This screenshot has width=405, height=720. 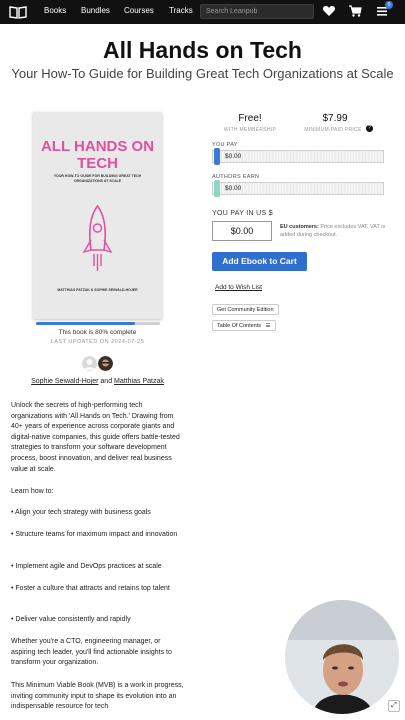 I want to click on price-input: $0.00, so click(x=242, y=231).